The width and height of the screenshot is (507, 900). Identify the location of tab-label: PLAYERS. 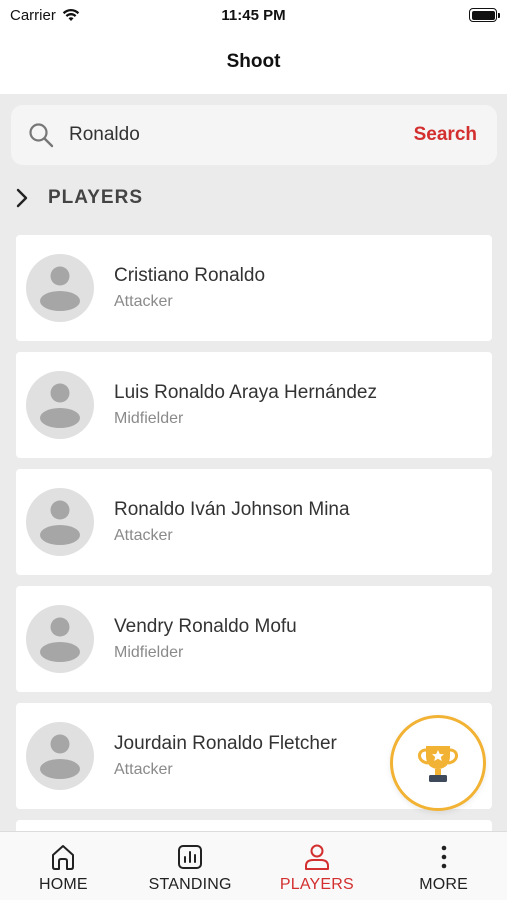
(316, 884).